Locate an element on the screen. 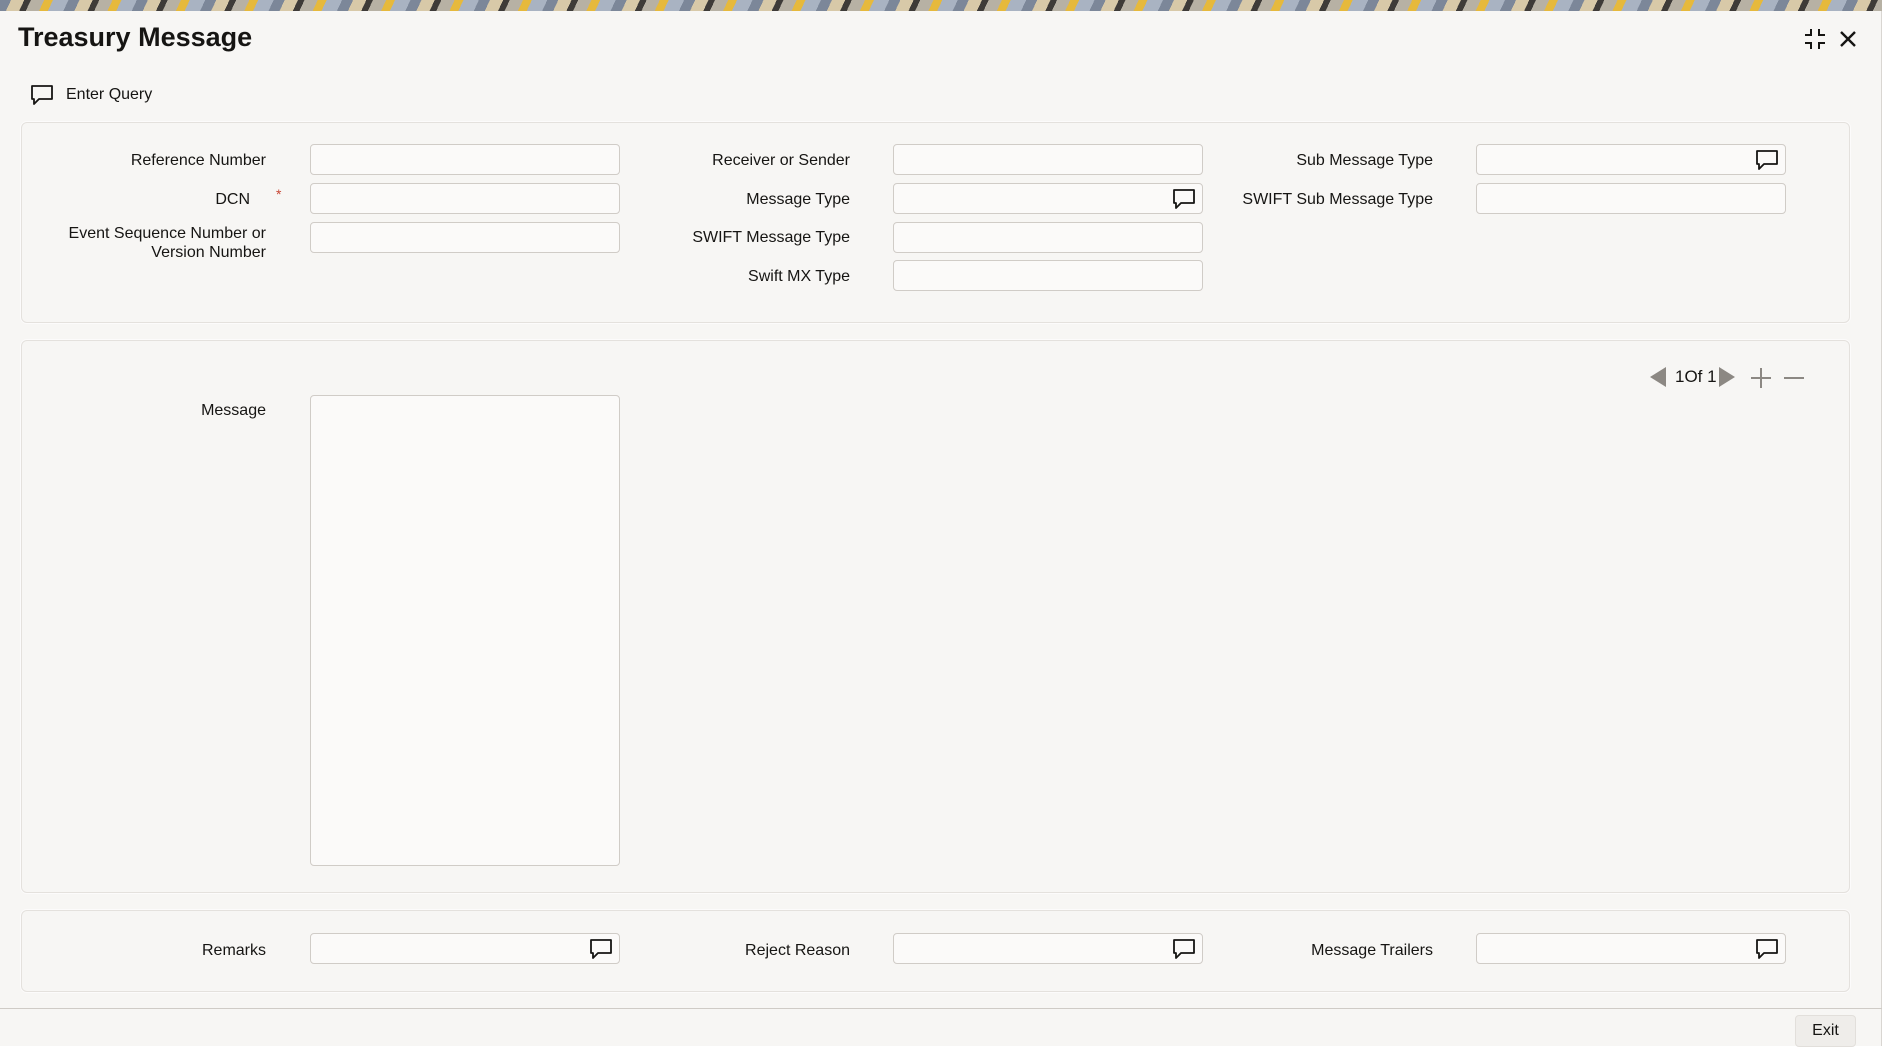 This screenshot has height=1047, width=1900. next-record-button is located at coordinates (1727, 377).